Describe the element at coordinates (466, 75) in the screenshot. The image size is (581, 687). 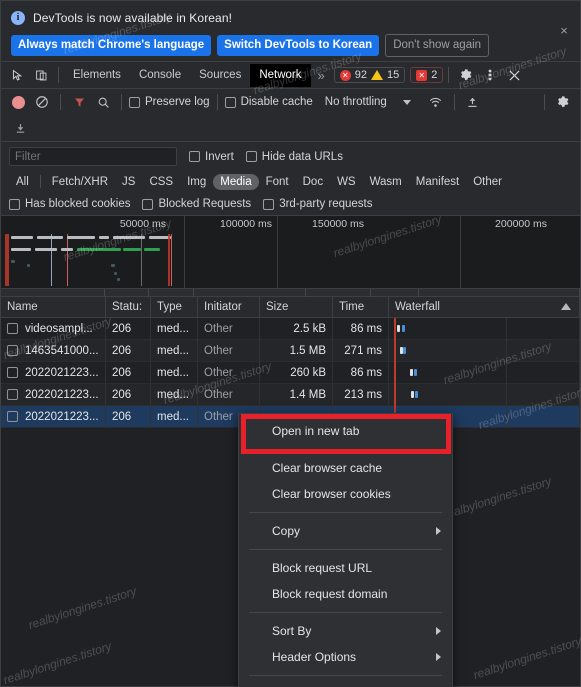
I see `gear-icon` at that location.